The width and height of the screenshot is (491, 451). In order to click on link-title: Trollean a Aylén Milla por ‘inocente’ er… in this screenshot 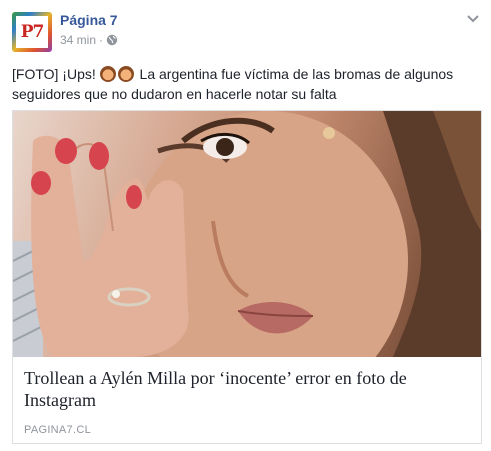, I will do `click(247, 389)`.